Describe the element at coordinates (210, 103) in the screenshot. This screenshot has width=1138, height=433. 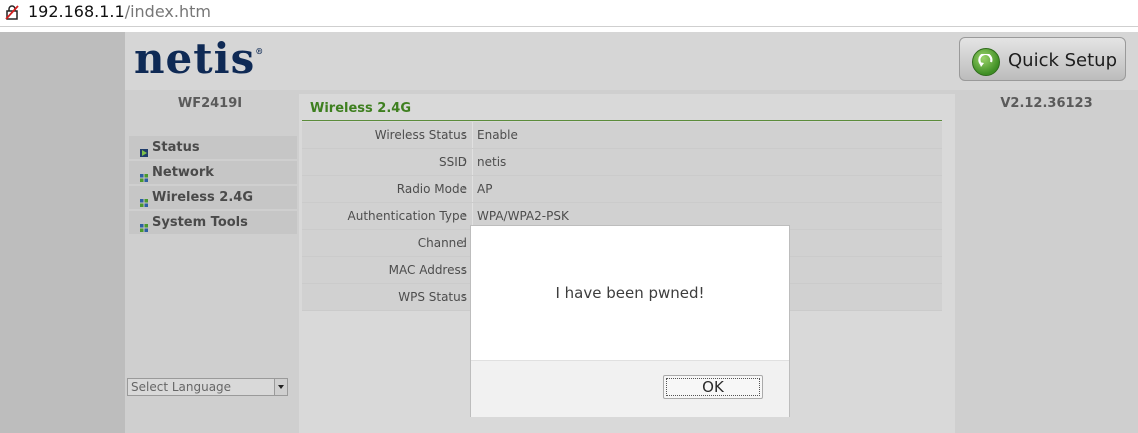
I see `model-name: WF2419I` at that location.